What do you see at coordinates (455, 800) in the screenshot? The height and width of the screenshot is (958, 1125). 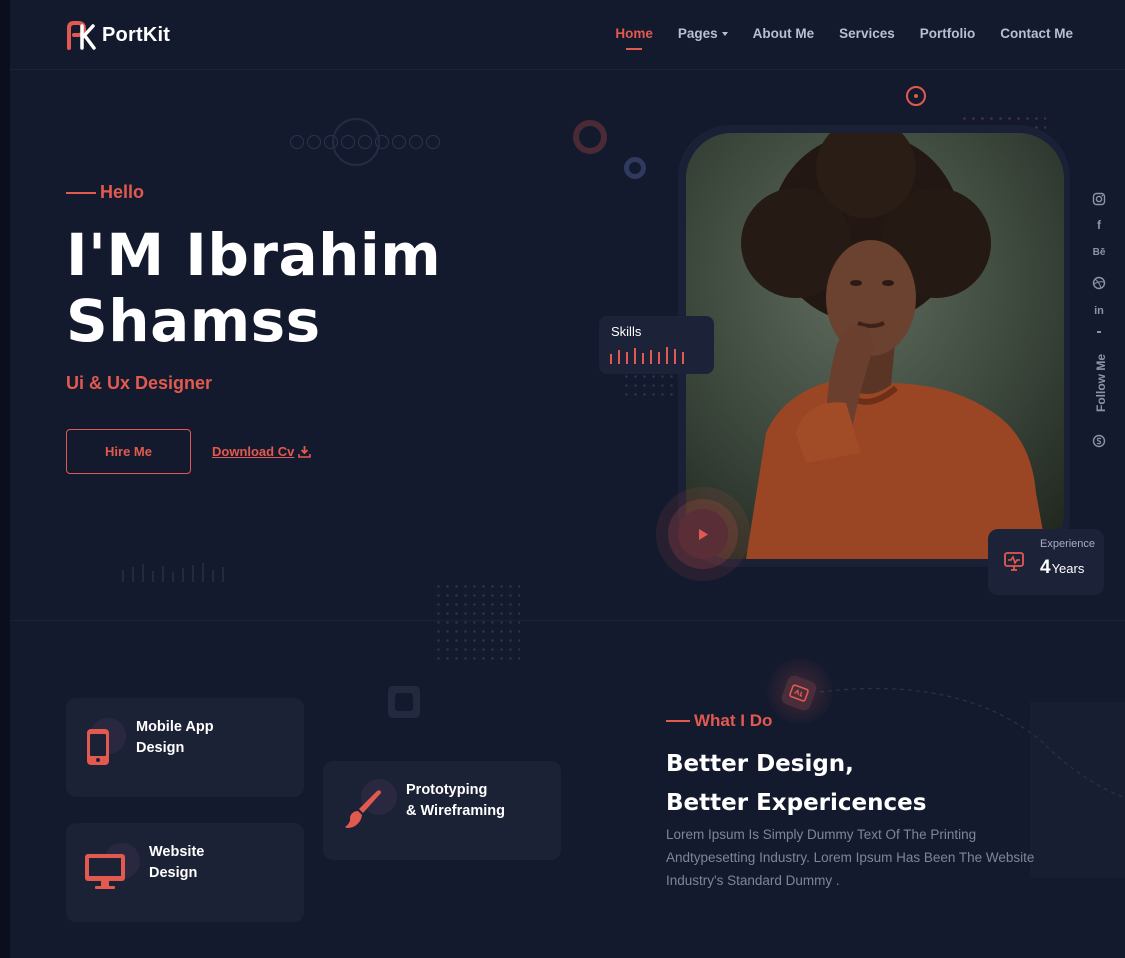 I see `service-title: Prototyping & Wireframing` at bounding box center [455, 800].